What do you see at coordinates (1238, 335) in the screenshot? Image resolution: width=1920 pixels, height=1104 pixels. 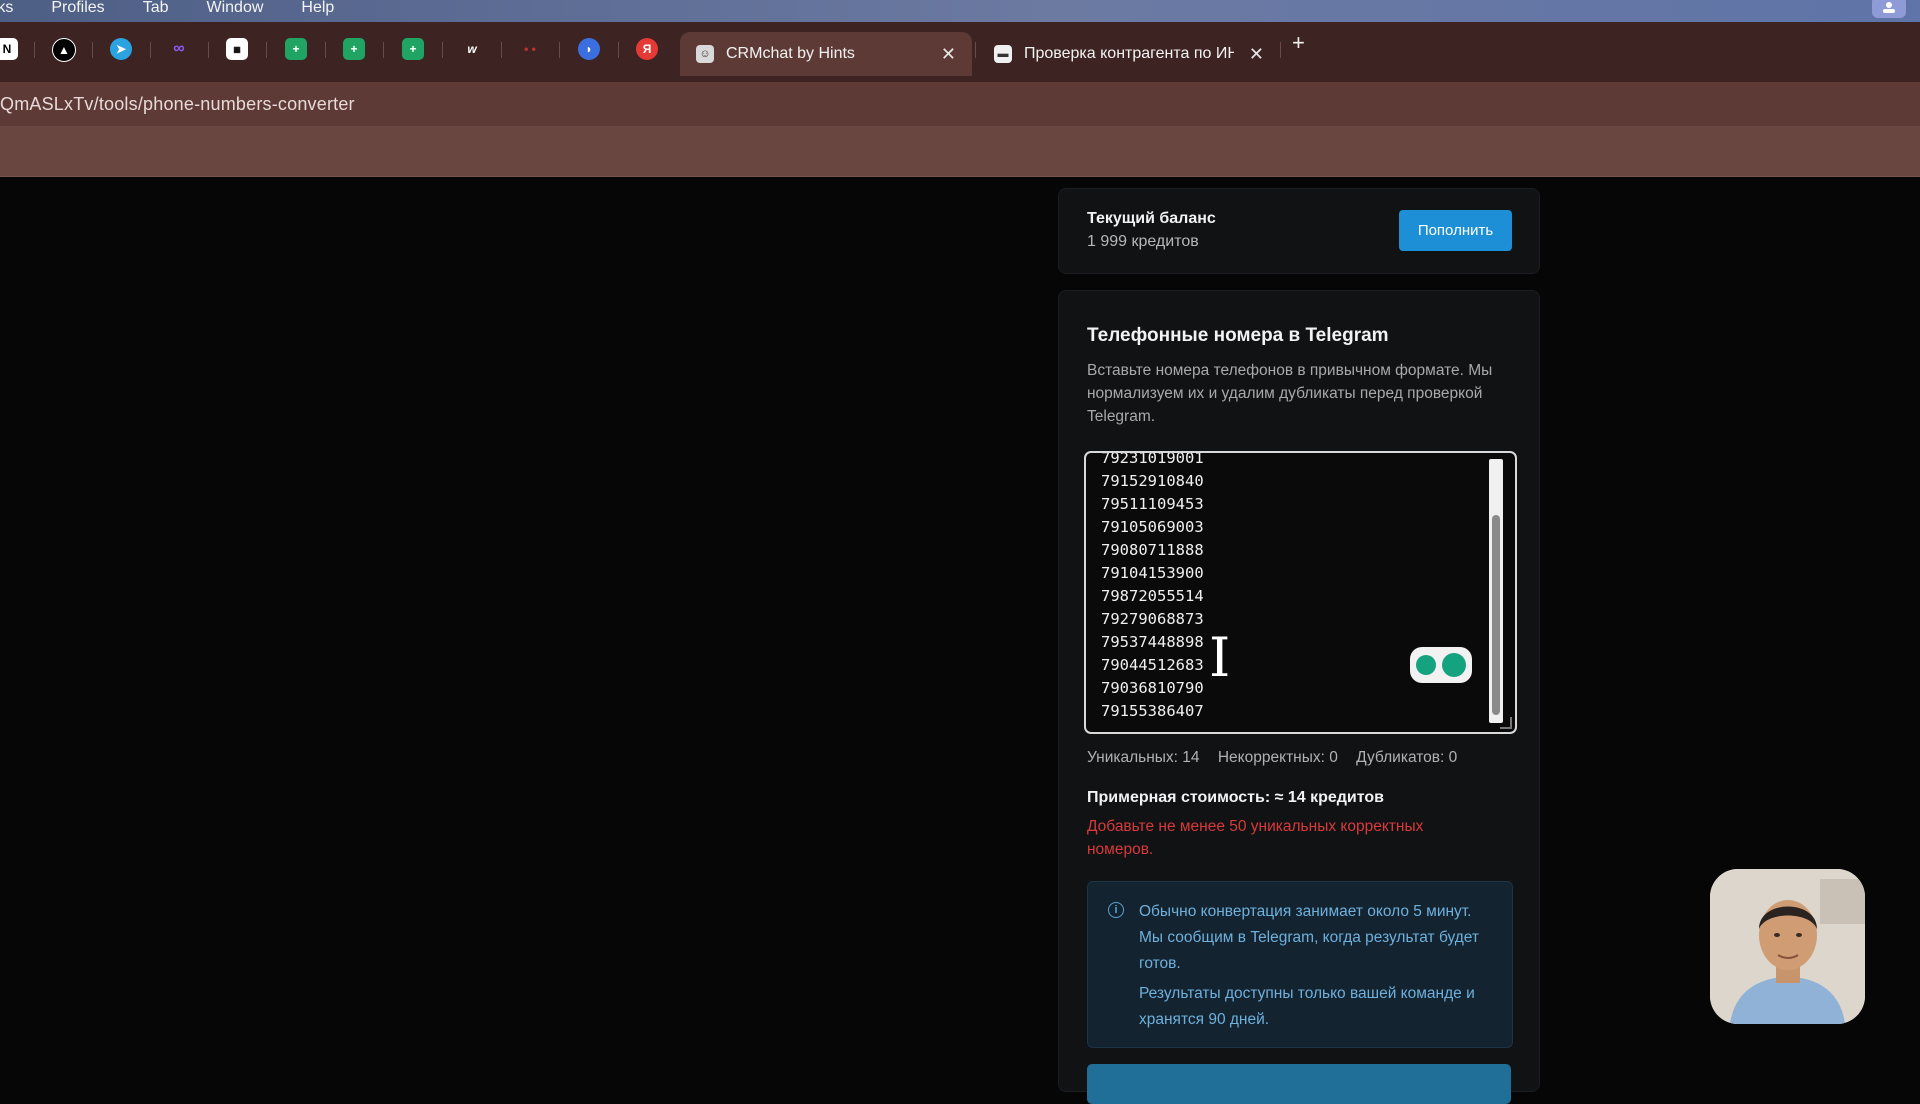 I see `page-title: Телефонные номера в Telegram` at bounding box center [1238, 335].